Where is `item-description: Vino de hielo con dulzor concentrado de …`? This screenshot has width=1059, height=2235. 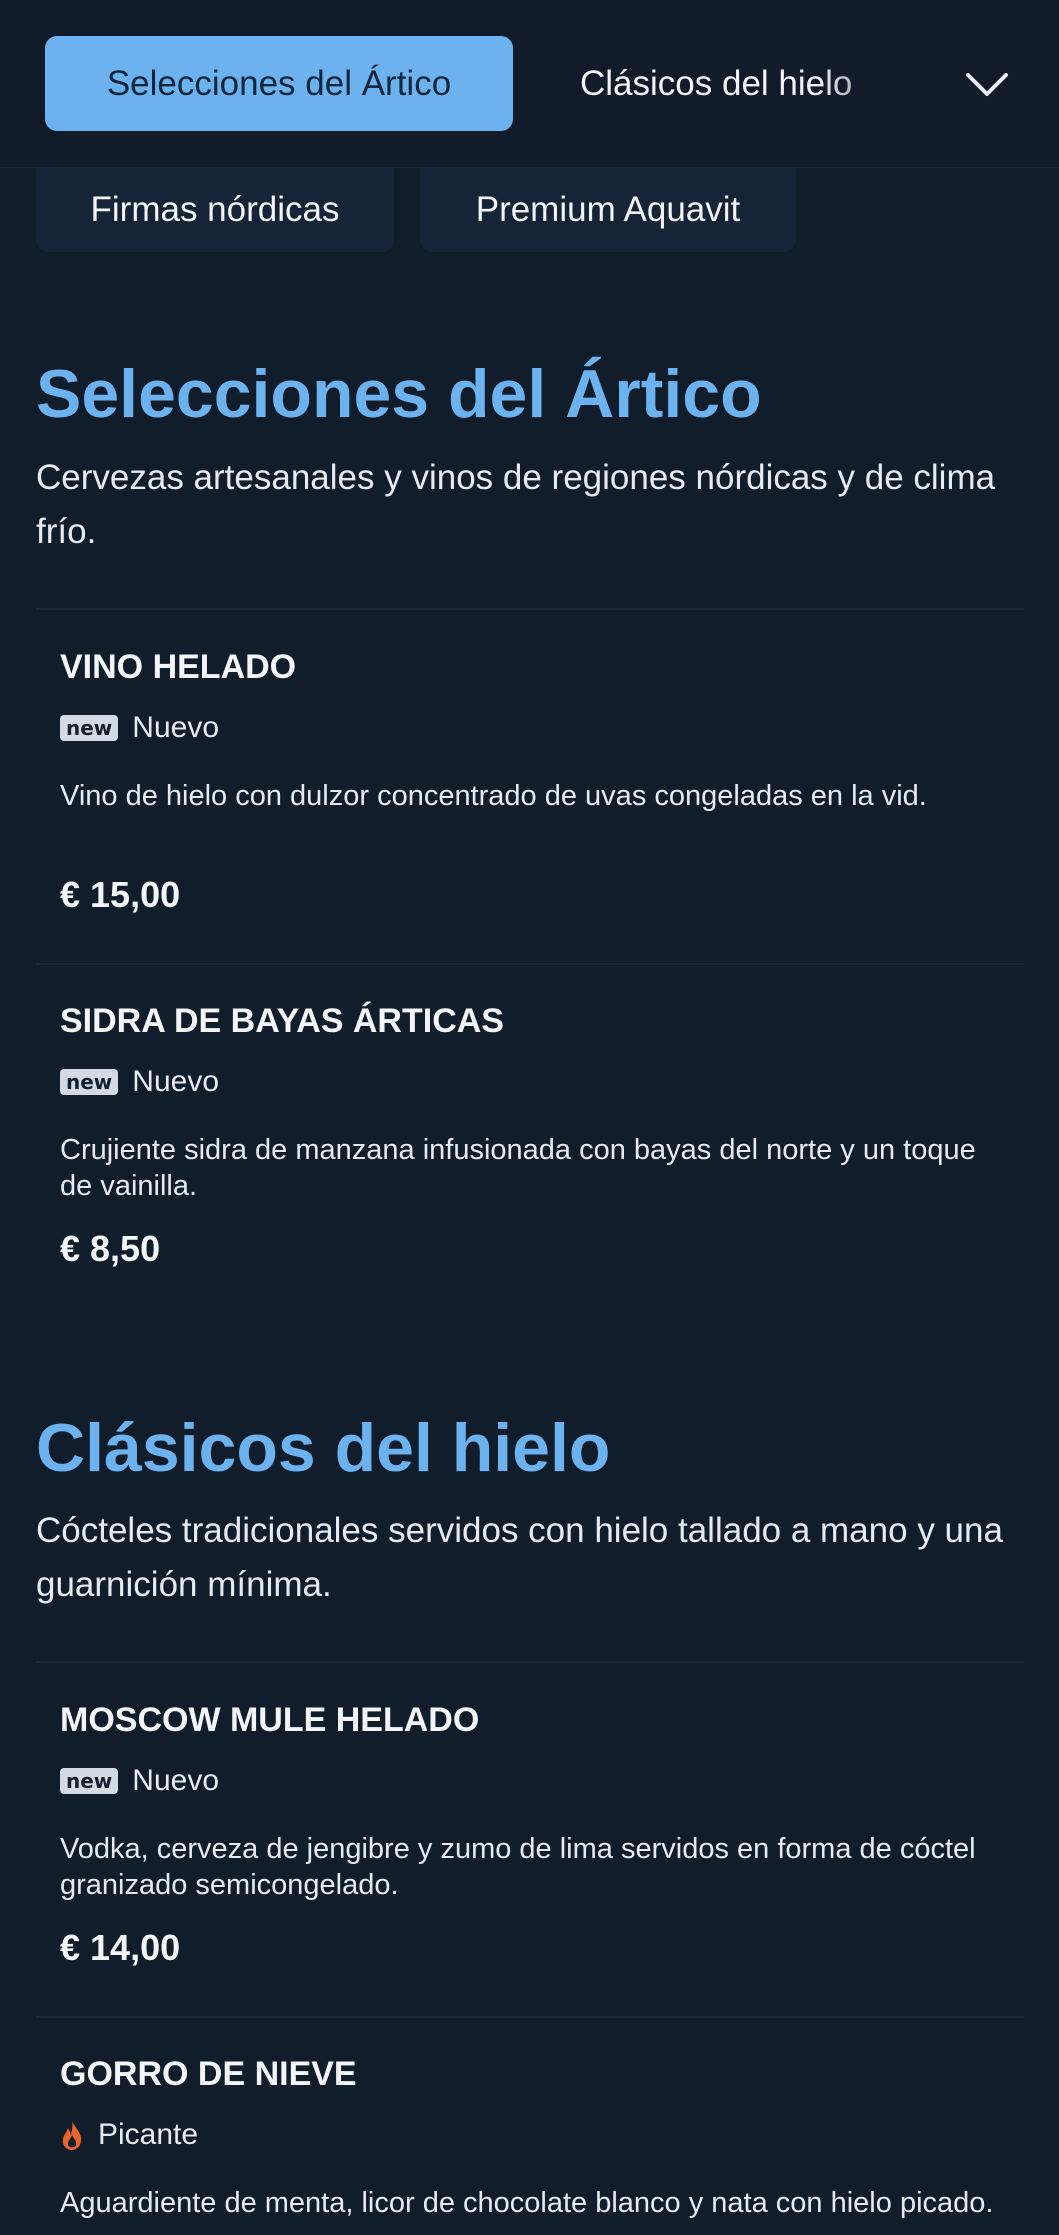
item-description: Vino de hielo con dulzor concentrado de … is located at coordinates (493, 796).